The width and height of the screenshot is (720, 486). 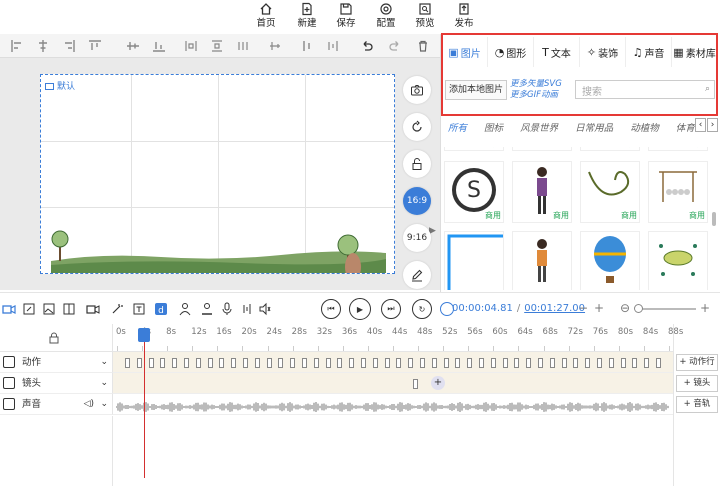 I want to click on asset-thumb-person: 商用, so click(x=542, y=192).